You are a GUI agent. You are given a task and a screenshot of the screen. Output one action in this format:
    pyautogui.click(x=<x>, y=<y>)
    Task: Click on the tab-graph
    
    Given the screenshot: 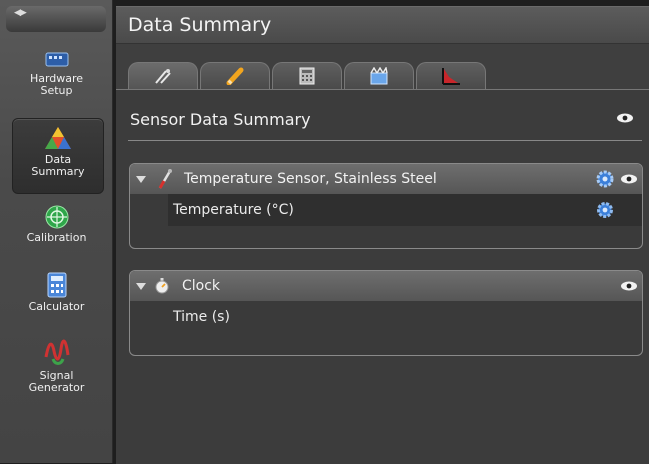 What is the action you would take?
    pyautogui.click(x=451, y=75)
    